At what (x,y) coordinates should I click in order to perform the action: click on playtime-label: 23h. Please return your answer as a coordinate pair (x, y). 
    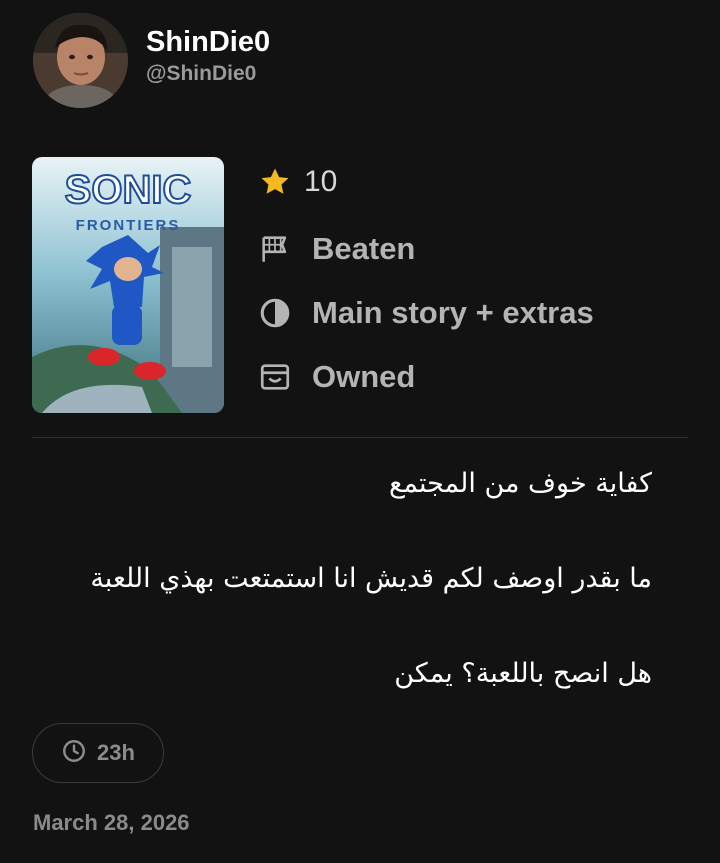
    Looking at the image, I should click on (116, 752).